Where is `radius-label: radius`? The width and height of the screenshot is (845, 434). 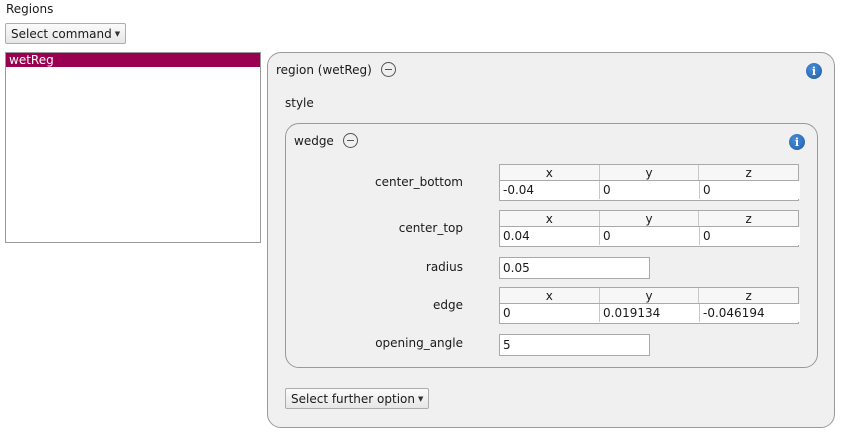 radius-label: radius is located at coordinates (444, 267).